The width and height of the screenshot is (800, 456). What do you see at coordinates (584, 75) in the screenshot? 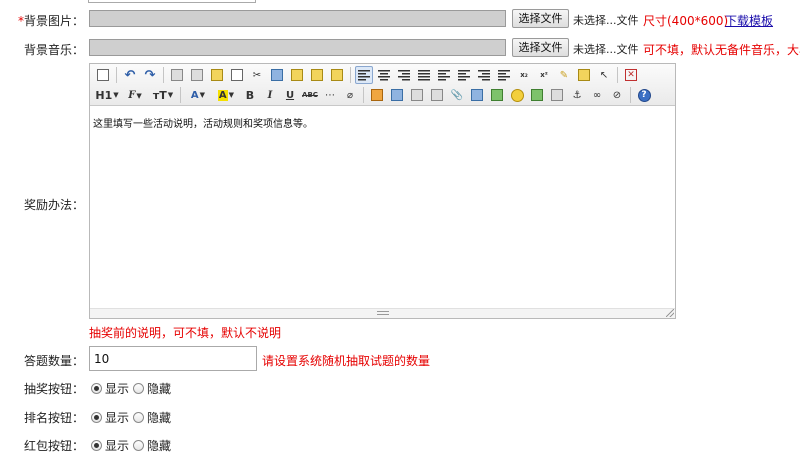
I see `quick-format-button` at bounding box center [584, 75].